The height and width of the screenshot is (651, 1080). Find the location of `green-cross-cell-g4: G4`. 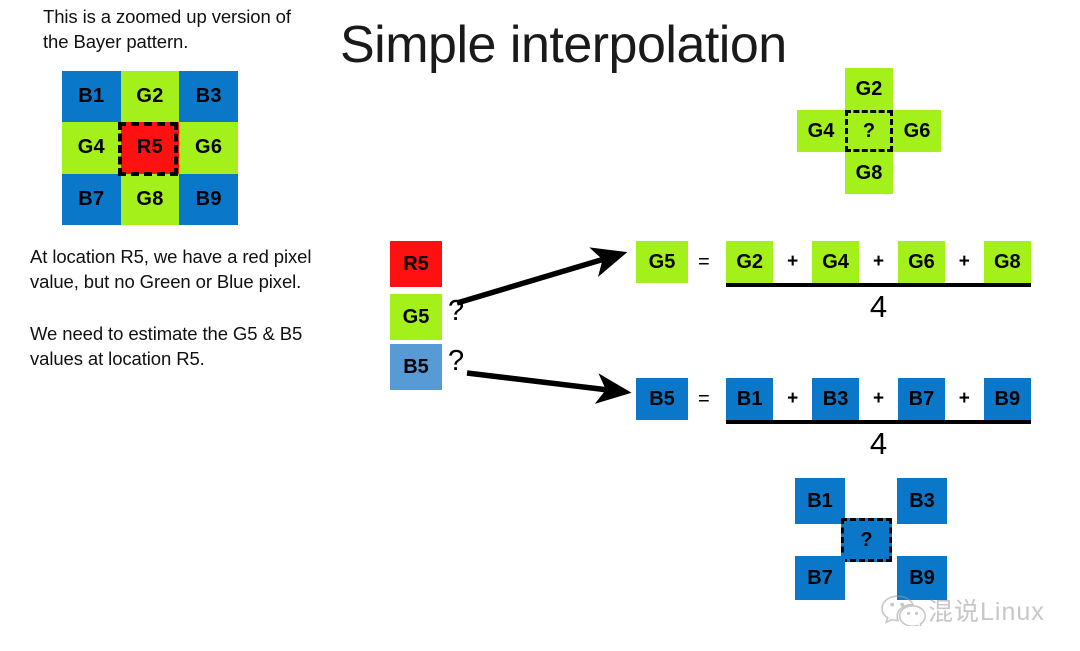

green-cross-cell-g4: G4 is located at coordinates (821, 131).